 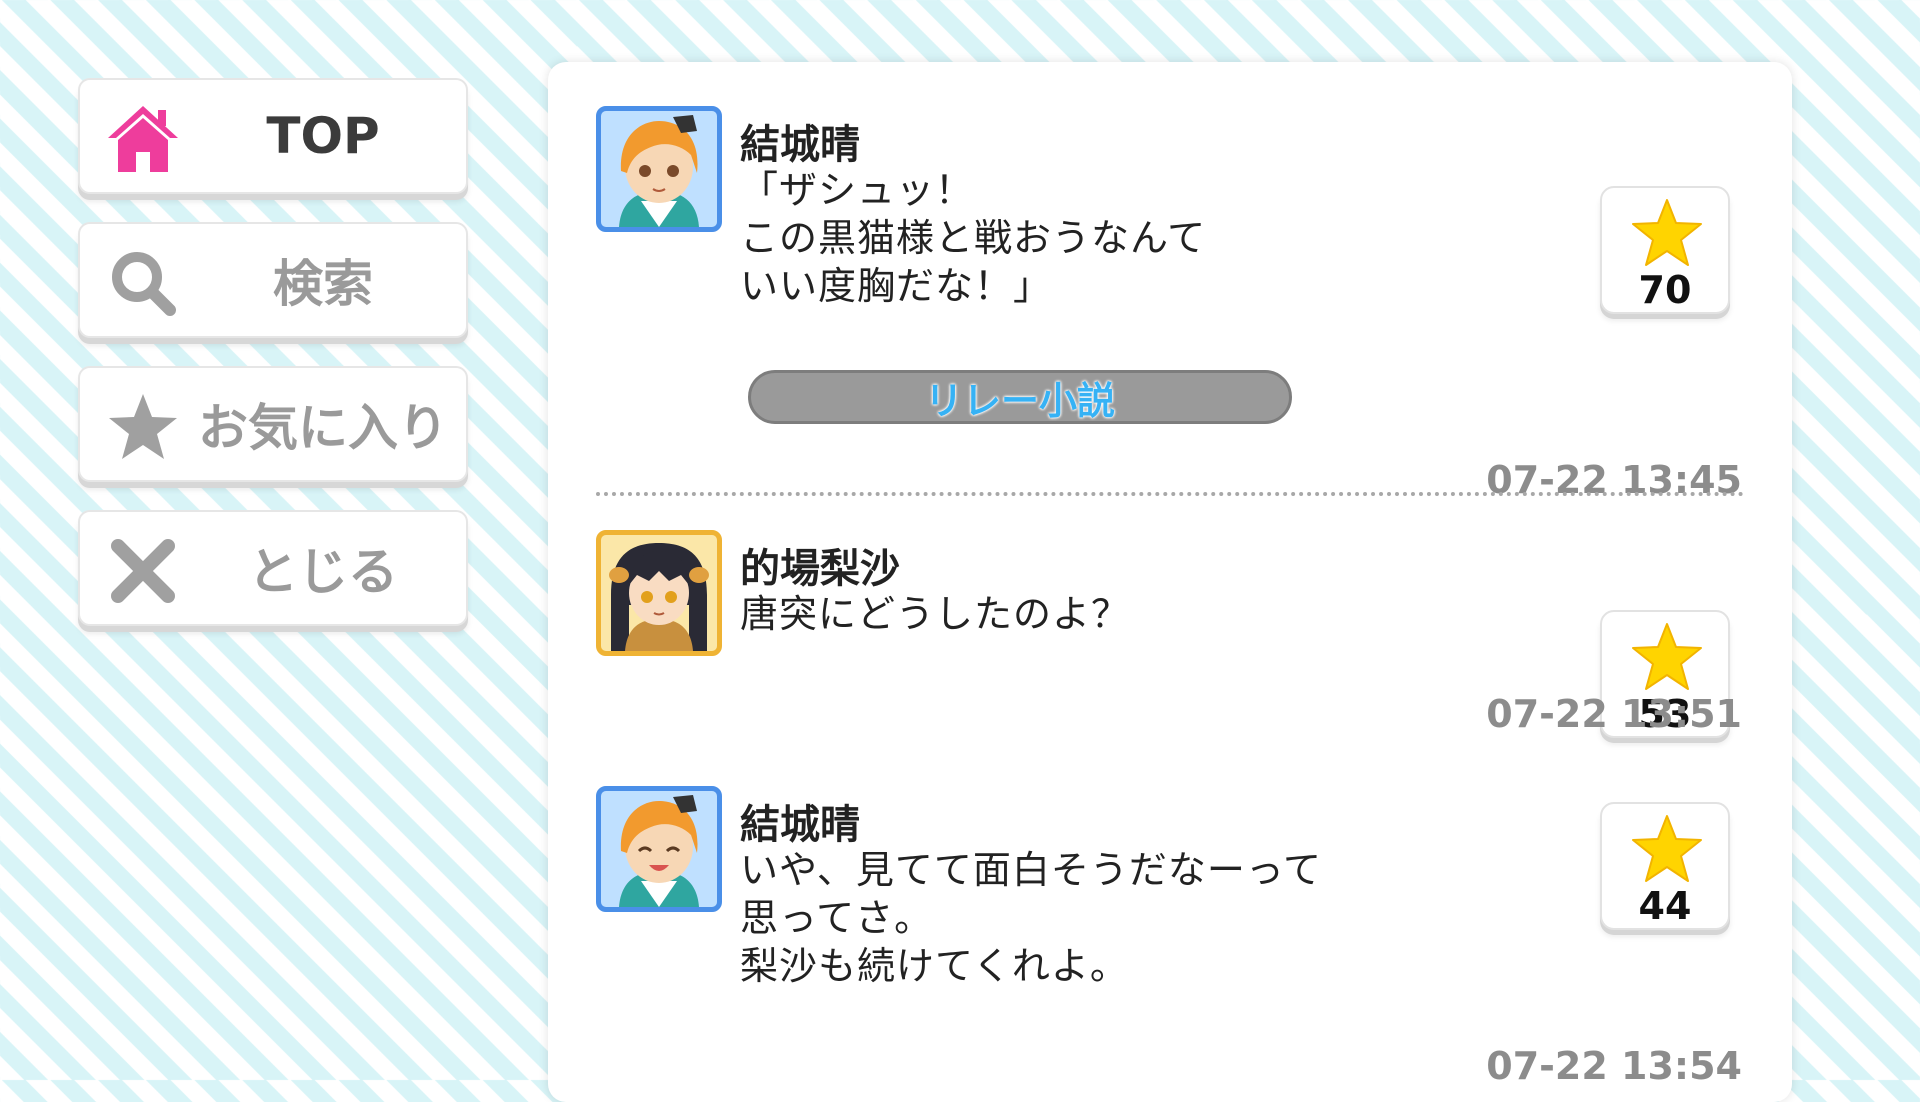 What do you see at coordinates (323, 284) in the screenshot?
I see `sidebar-item-label: 検索` at bounding box center [323, 284].